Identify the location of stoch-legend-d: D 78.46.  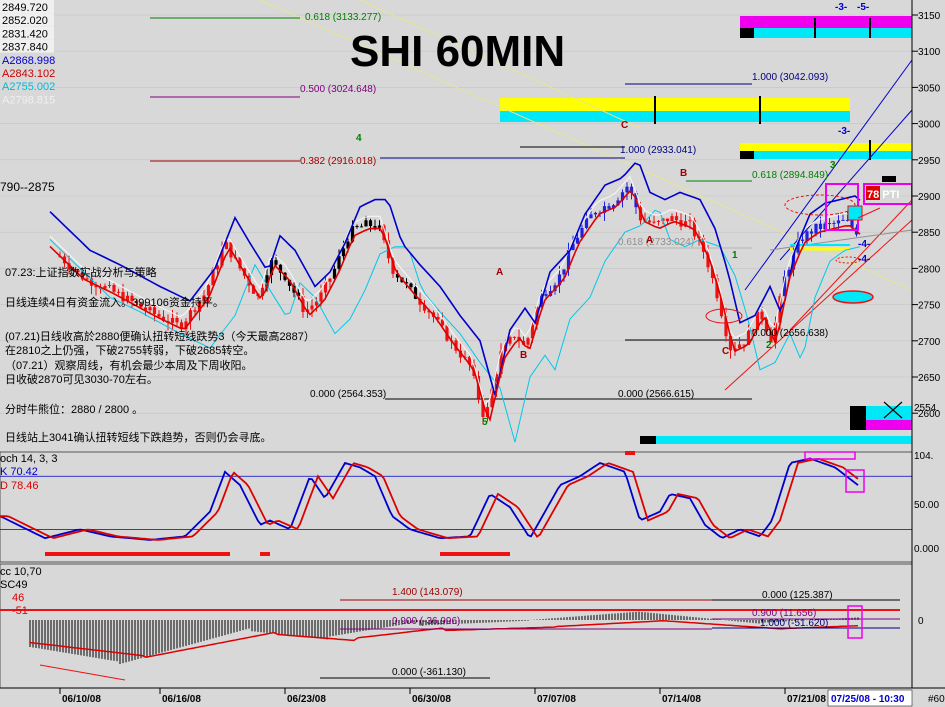
(19, 486).